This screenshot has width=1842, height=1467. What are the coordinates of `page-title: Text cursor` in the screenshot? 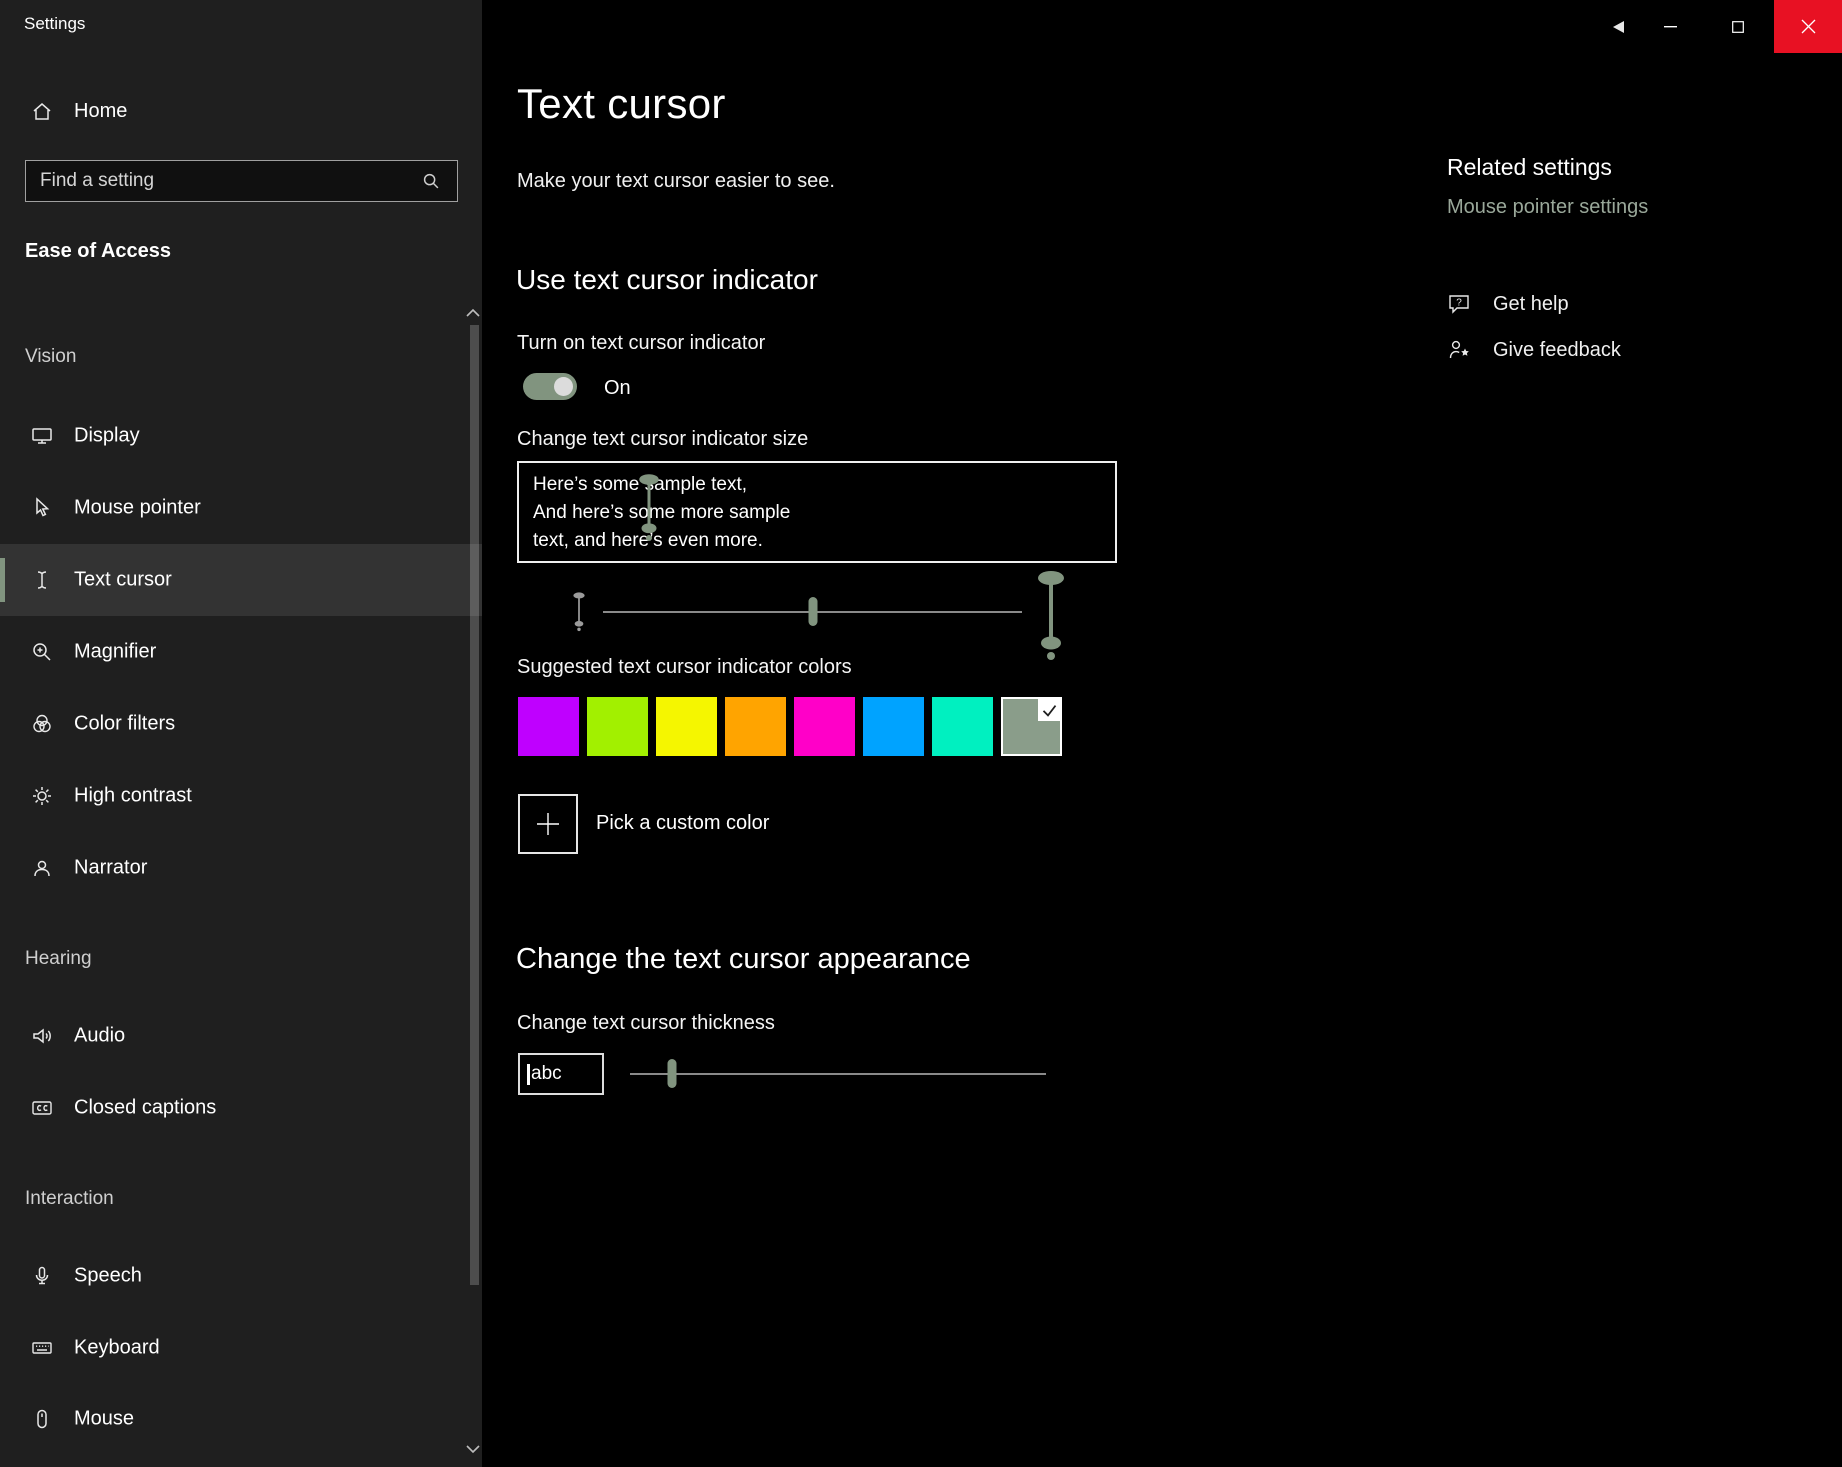 It's located at (621, 103).